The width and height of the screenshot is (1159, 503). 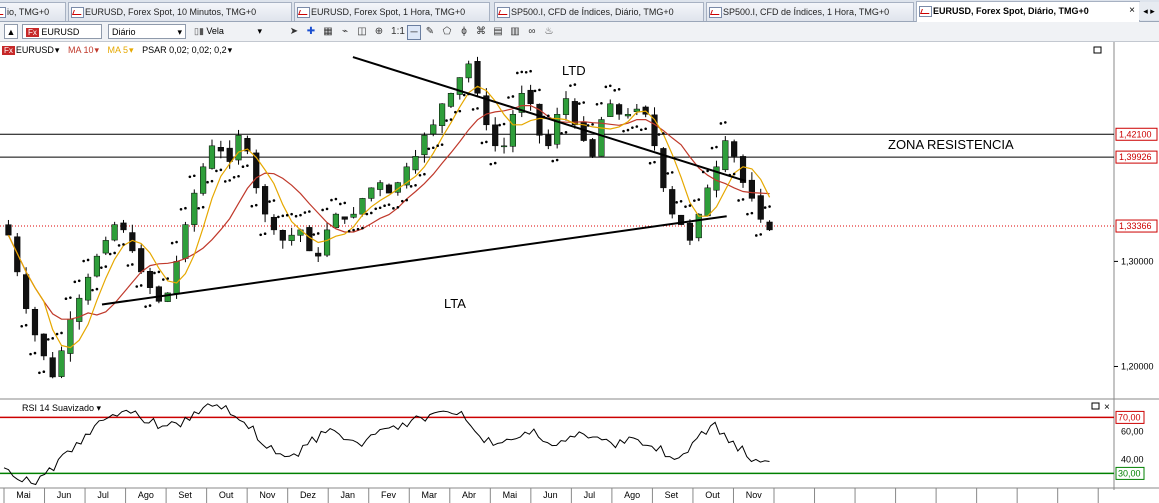 What do you see at coordinates (414, 260) in the screenshot?
I see `lta-trendline` at bounding box center [414, 260].